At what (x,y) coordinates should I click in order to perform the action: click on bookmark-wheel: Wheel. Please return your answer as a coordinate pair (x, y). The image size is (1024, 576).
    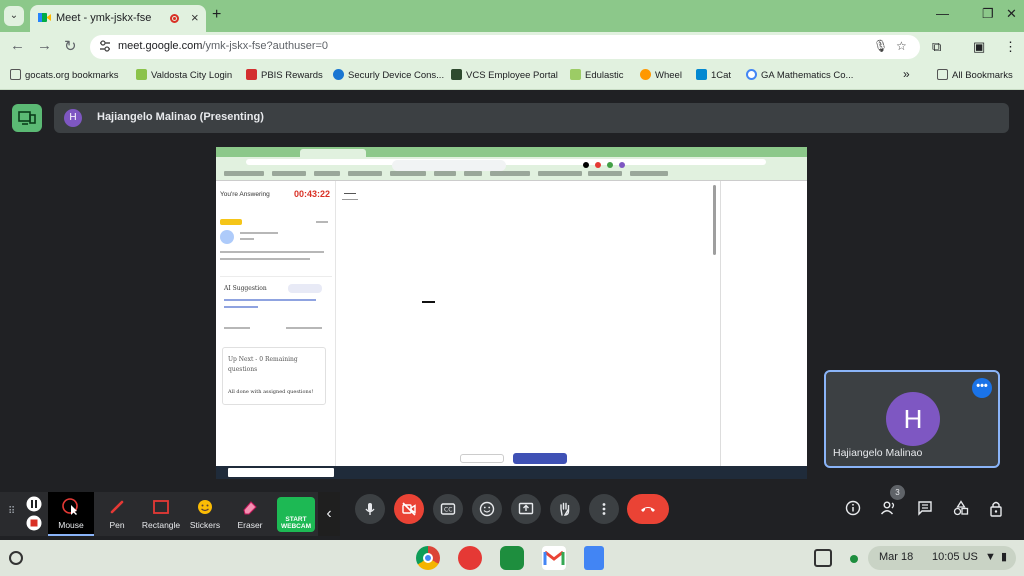
    Looking at the image, I should click on (661, 75).